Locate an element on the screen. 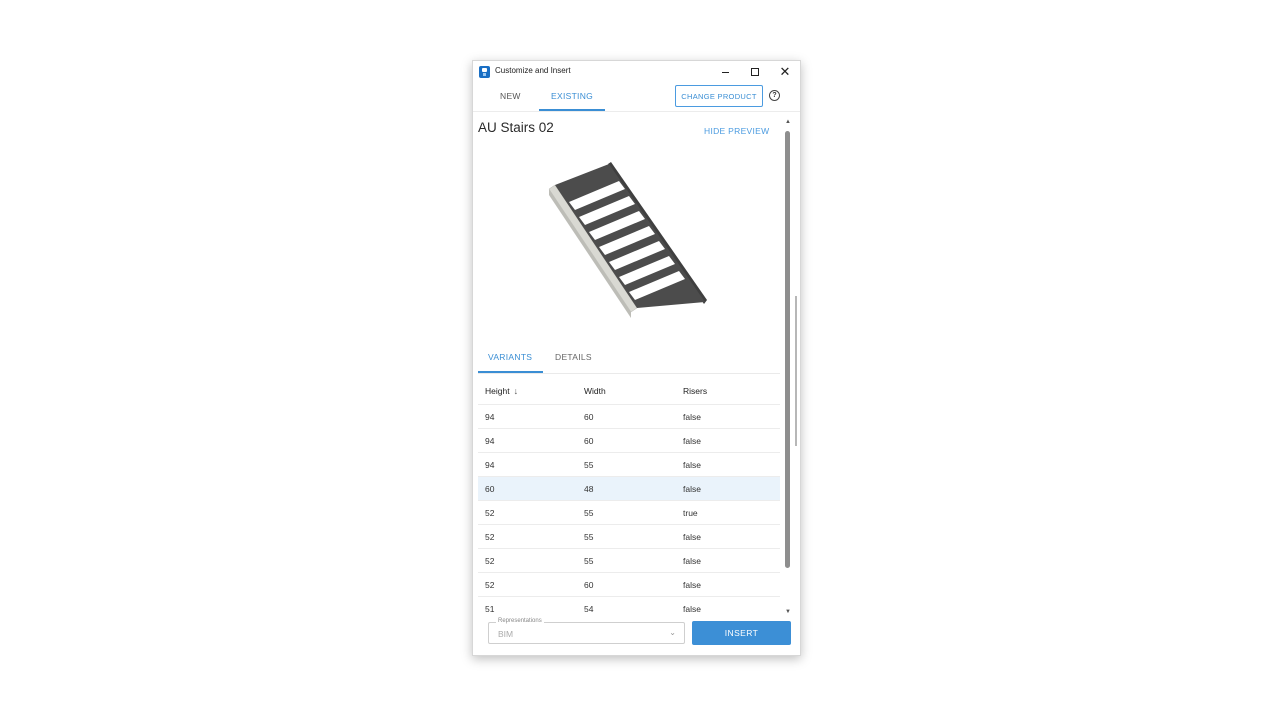  vertical-scrollbar: ▲ ▼ is located at coordinates (788, 369).